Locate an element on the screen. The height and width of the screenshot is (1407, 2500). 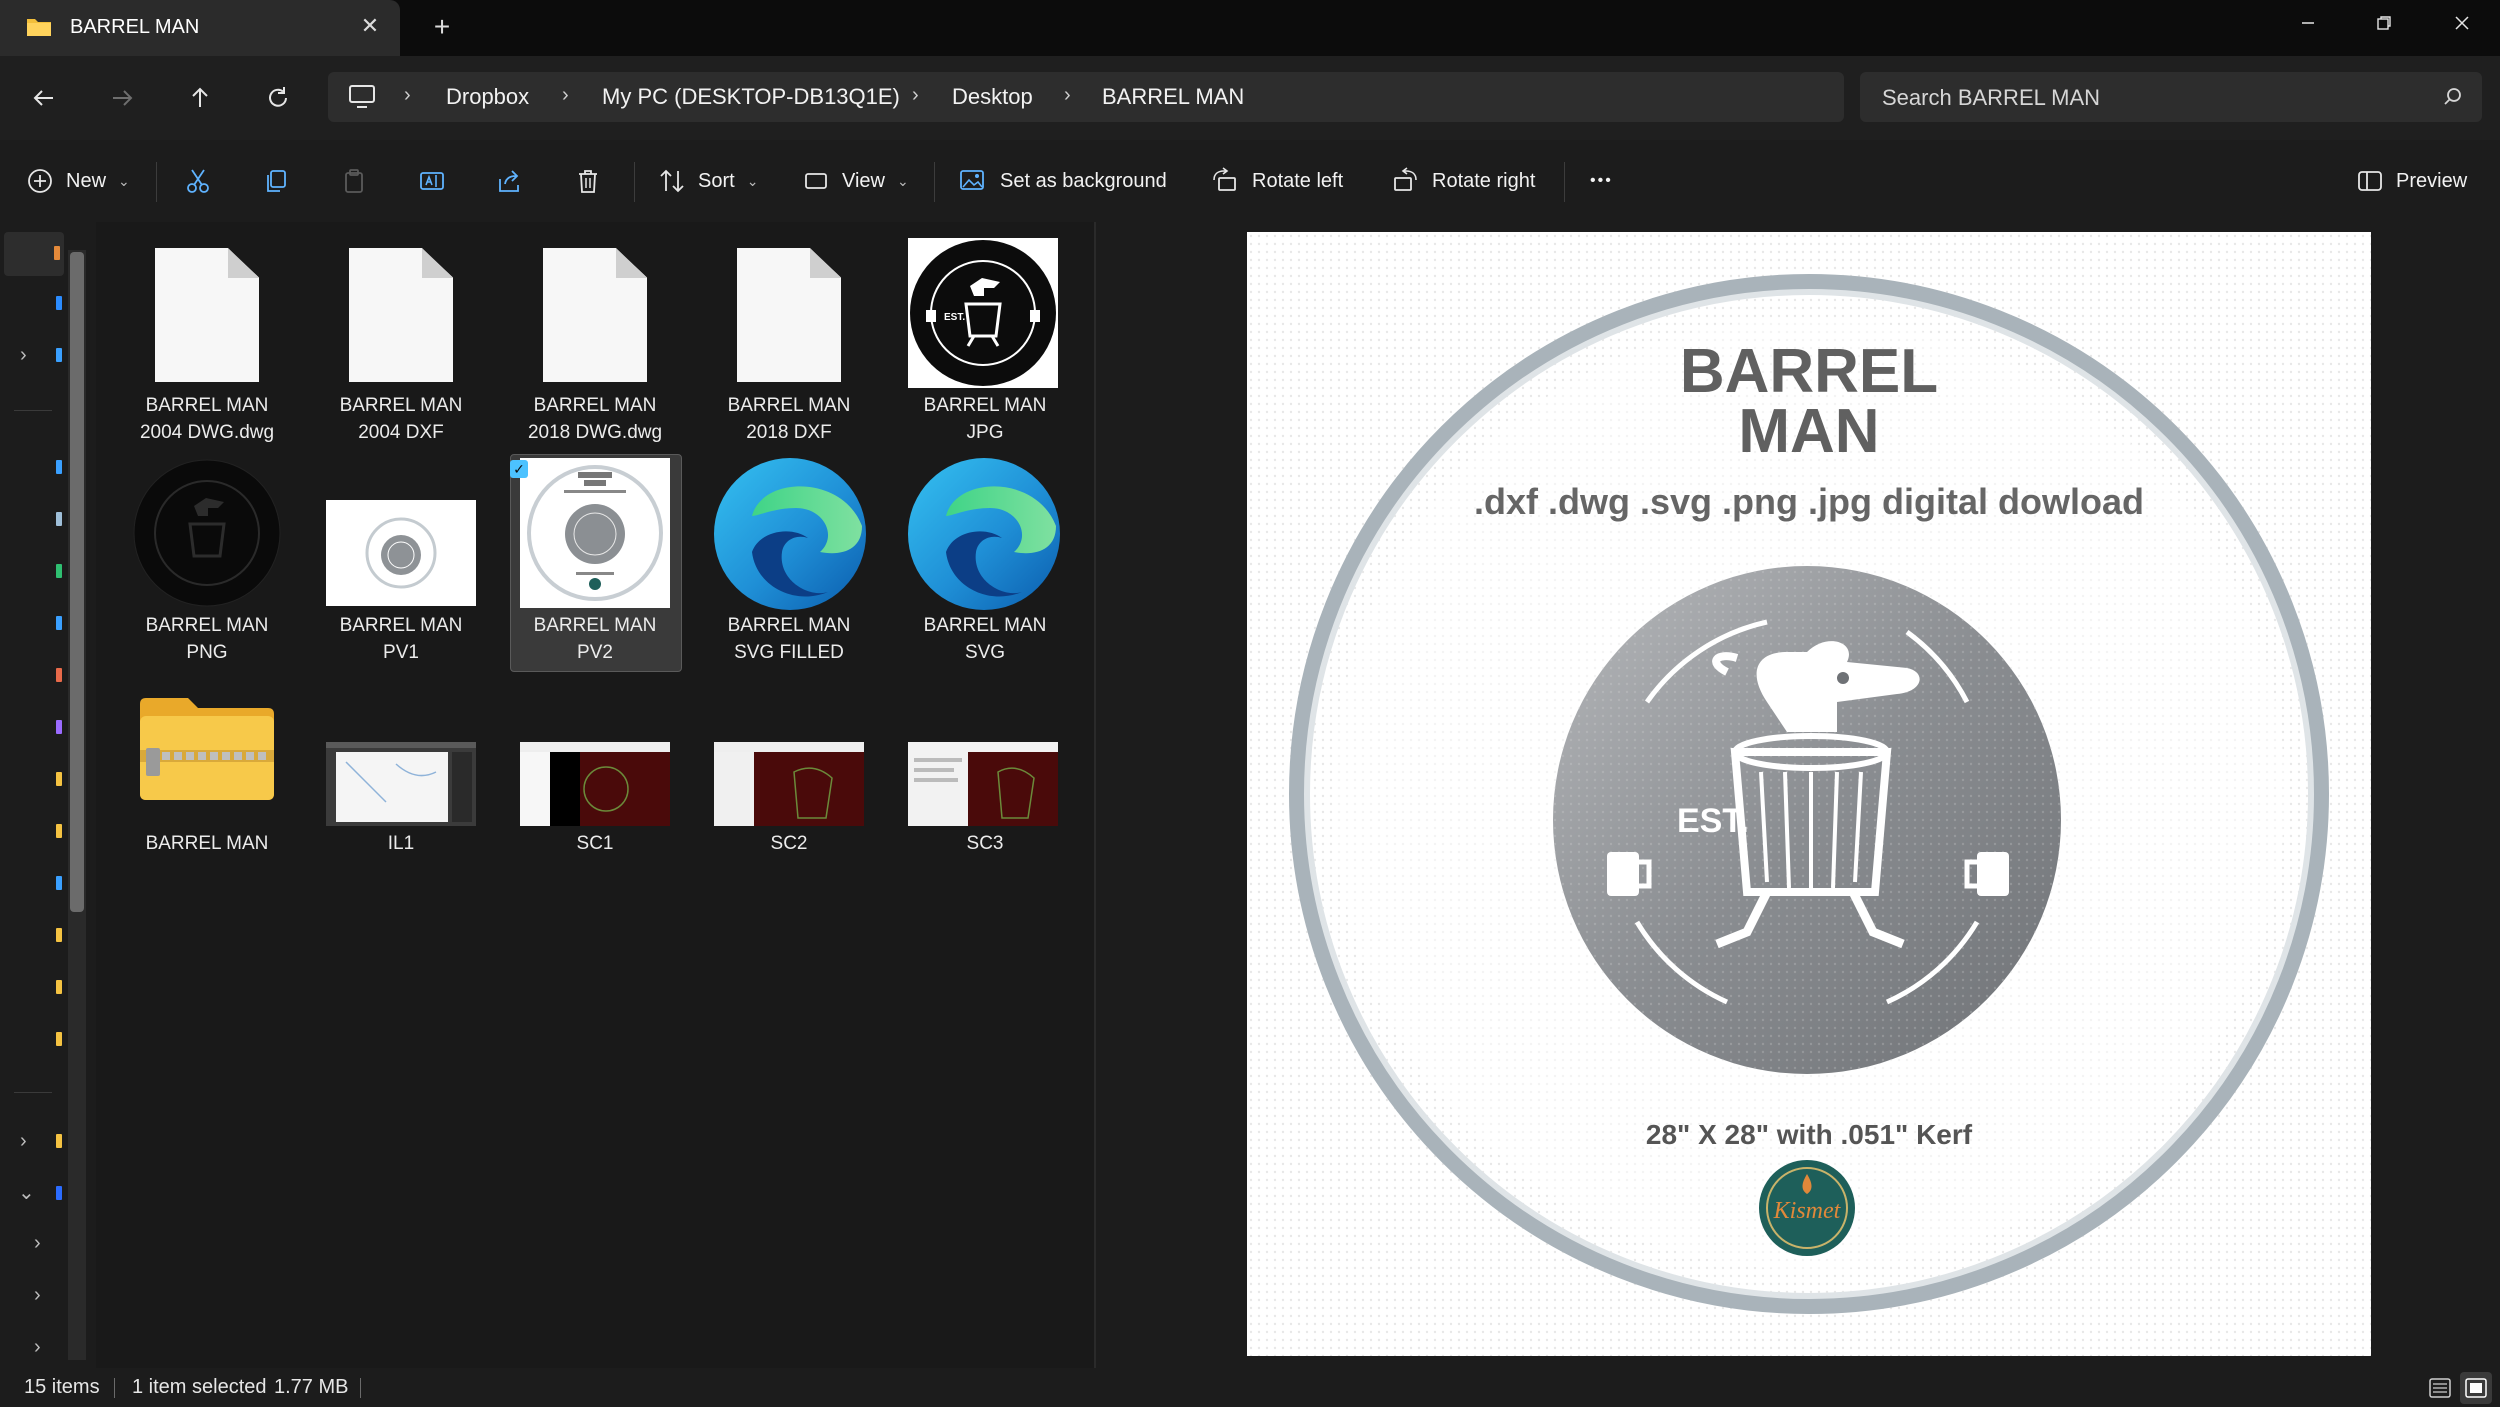
image-thumbnail: EST. is located at coordinates (983, 313).